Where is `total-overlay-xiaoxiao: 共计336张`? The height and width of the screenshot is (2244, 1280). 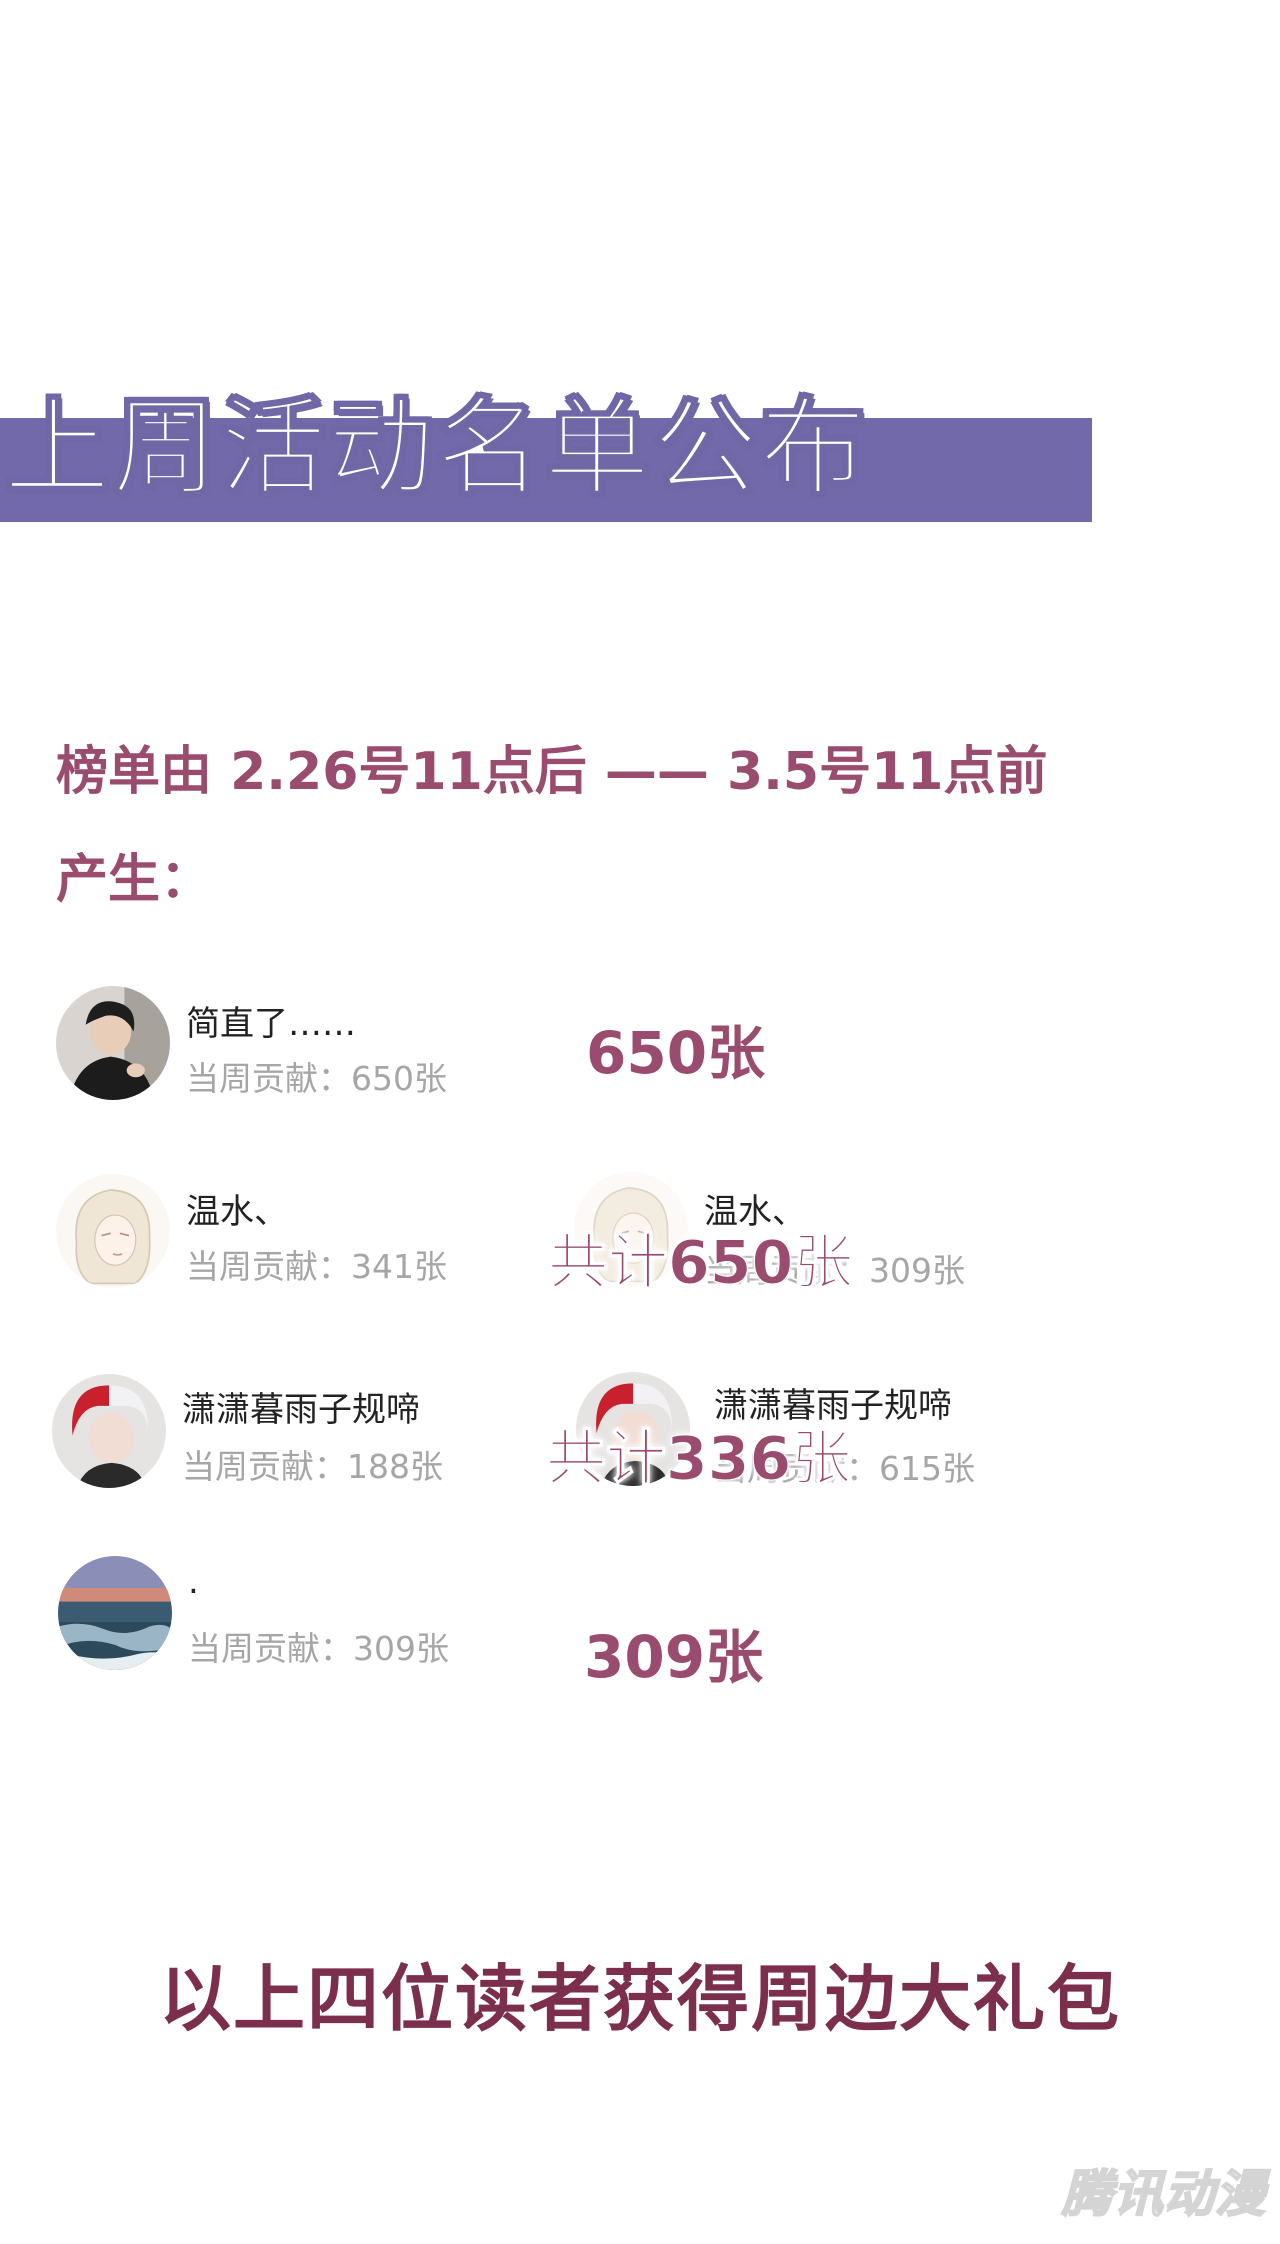
total-overlay-xiaoxiao: 共计336张 is located at coordinates (698, 1459).